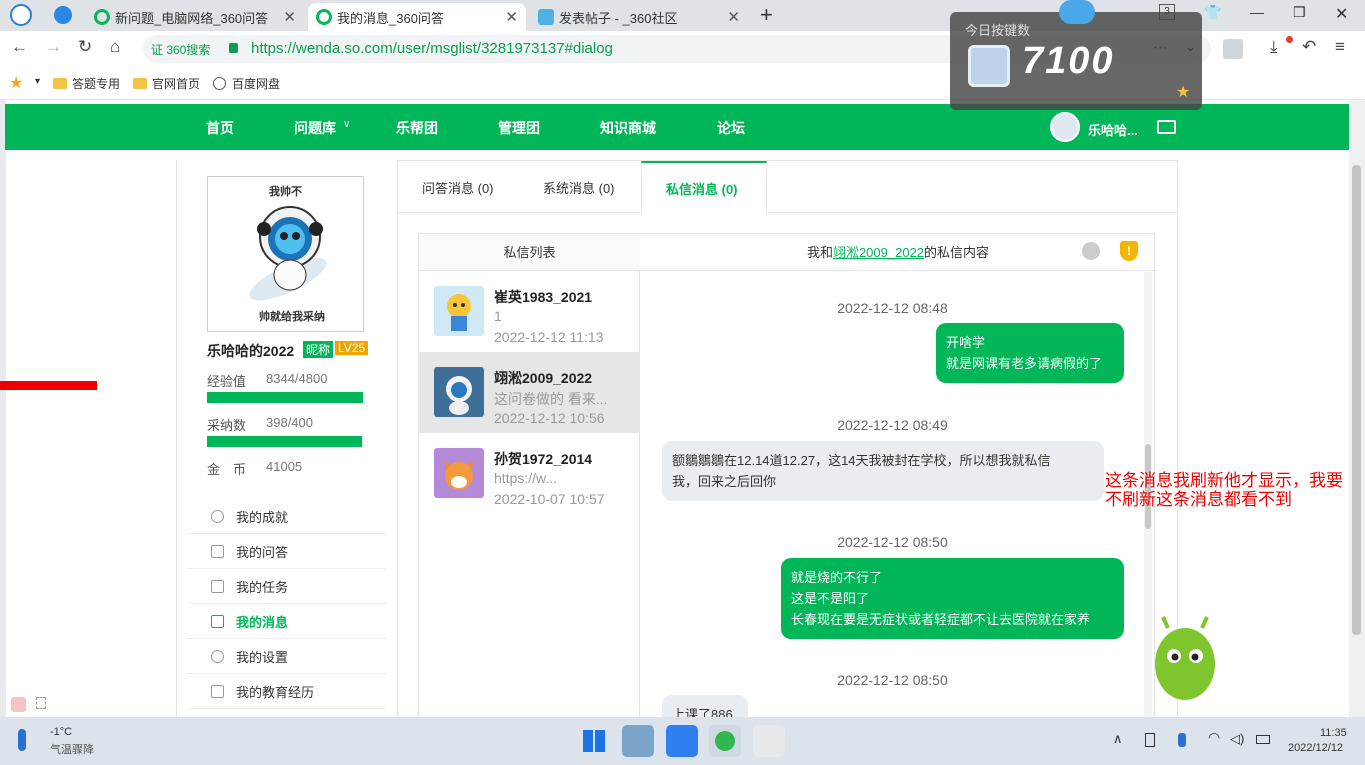 This screenshot has height=765, width=1365. What do you see at coordinates (217, 551) in the screenshot?
I see `question-icon` at bounding box center [217, 551].